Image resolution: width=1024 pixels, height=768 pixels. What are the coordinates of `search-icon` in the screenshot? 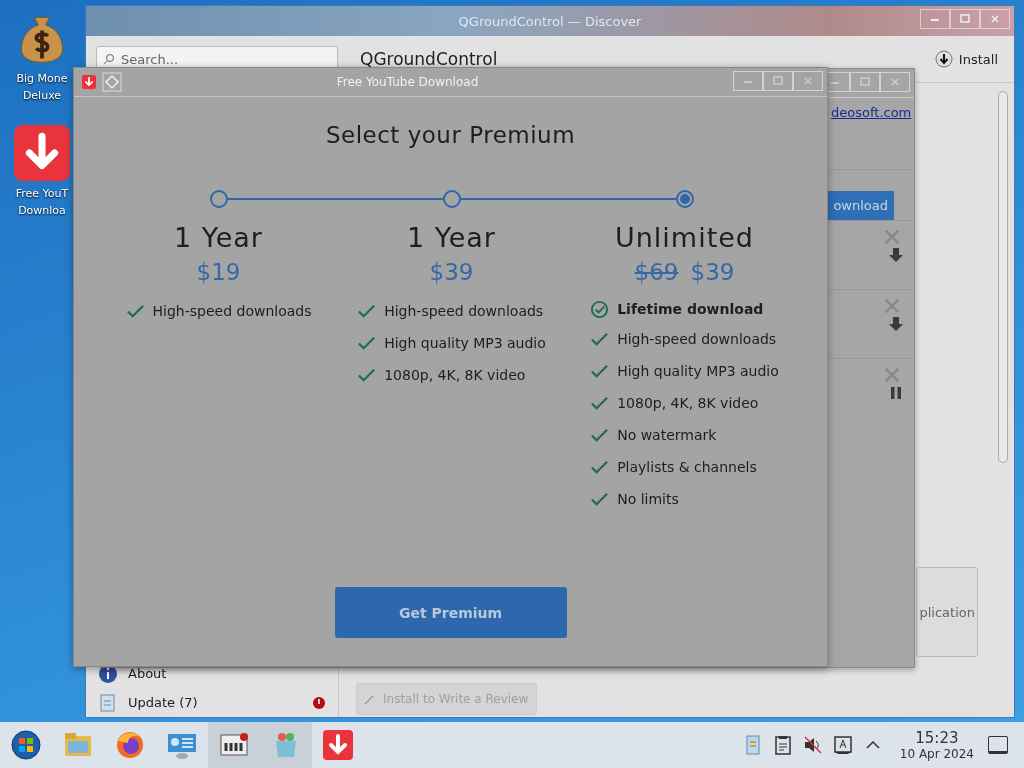 It's located at (109, 59).